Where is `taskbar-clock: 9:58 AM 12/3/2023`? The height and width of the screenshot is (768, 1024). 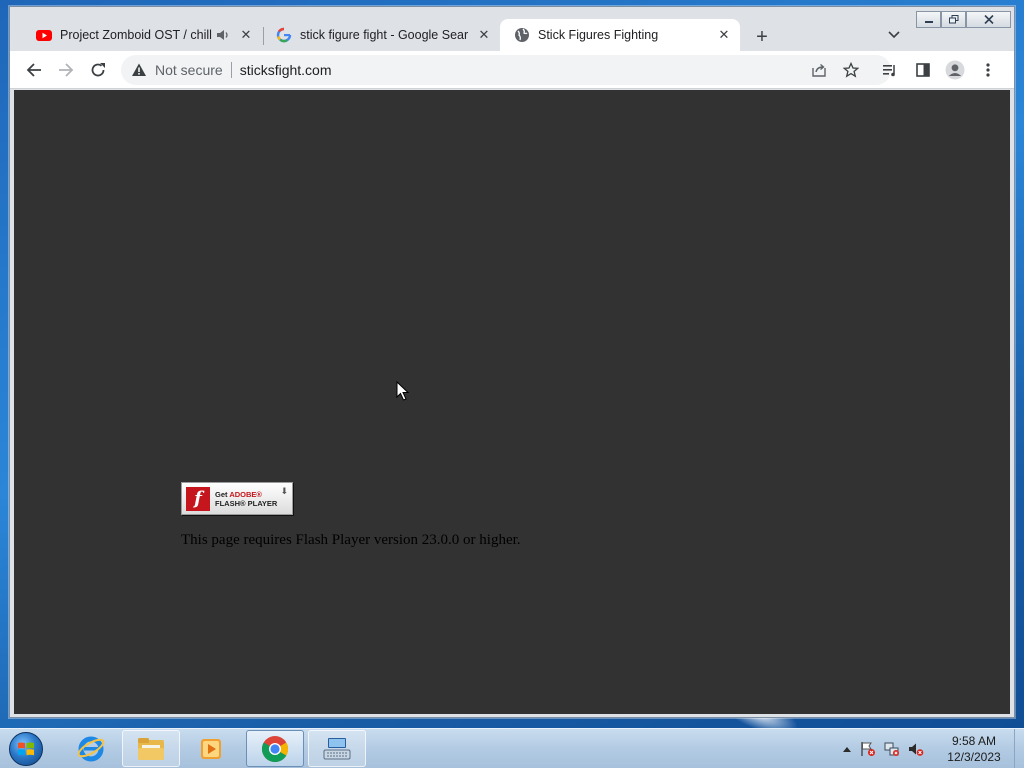 taskbar-clock: 9:58 AM 12/3/2023 is located at coordinates (974, 749).